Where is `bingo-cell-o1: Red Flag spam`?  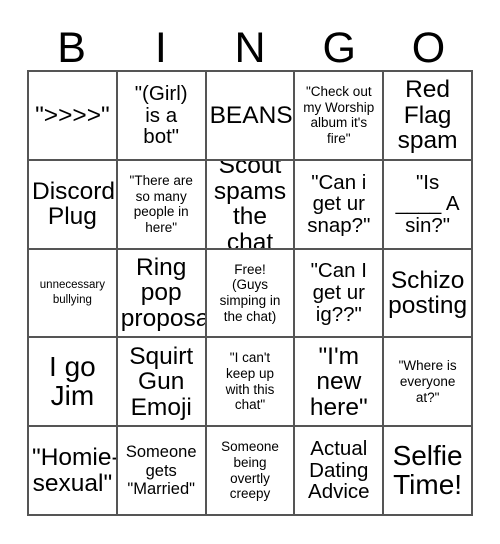
bingo-cell-o1: Red Flag spam is located at coordinates (428, 116).